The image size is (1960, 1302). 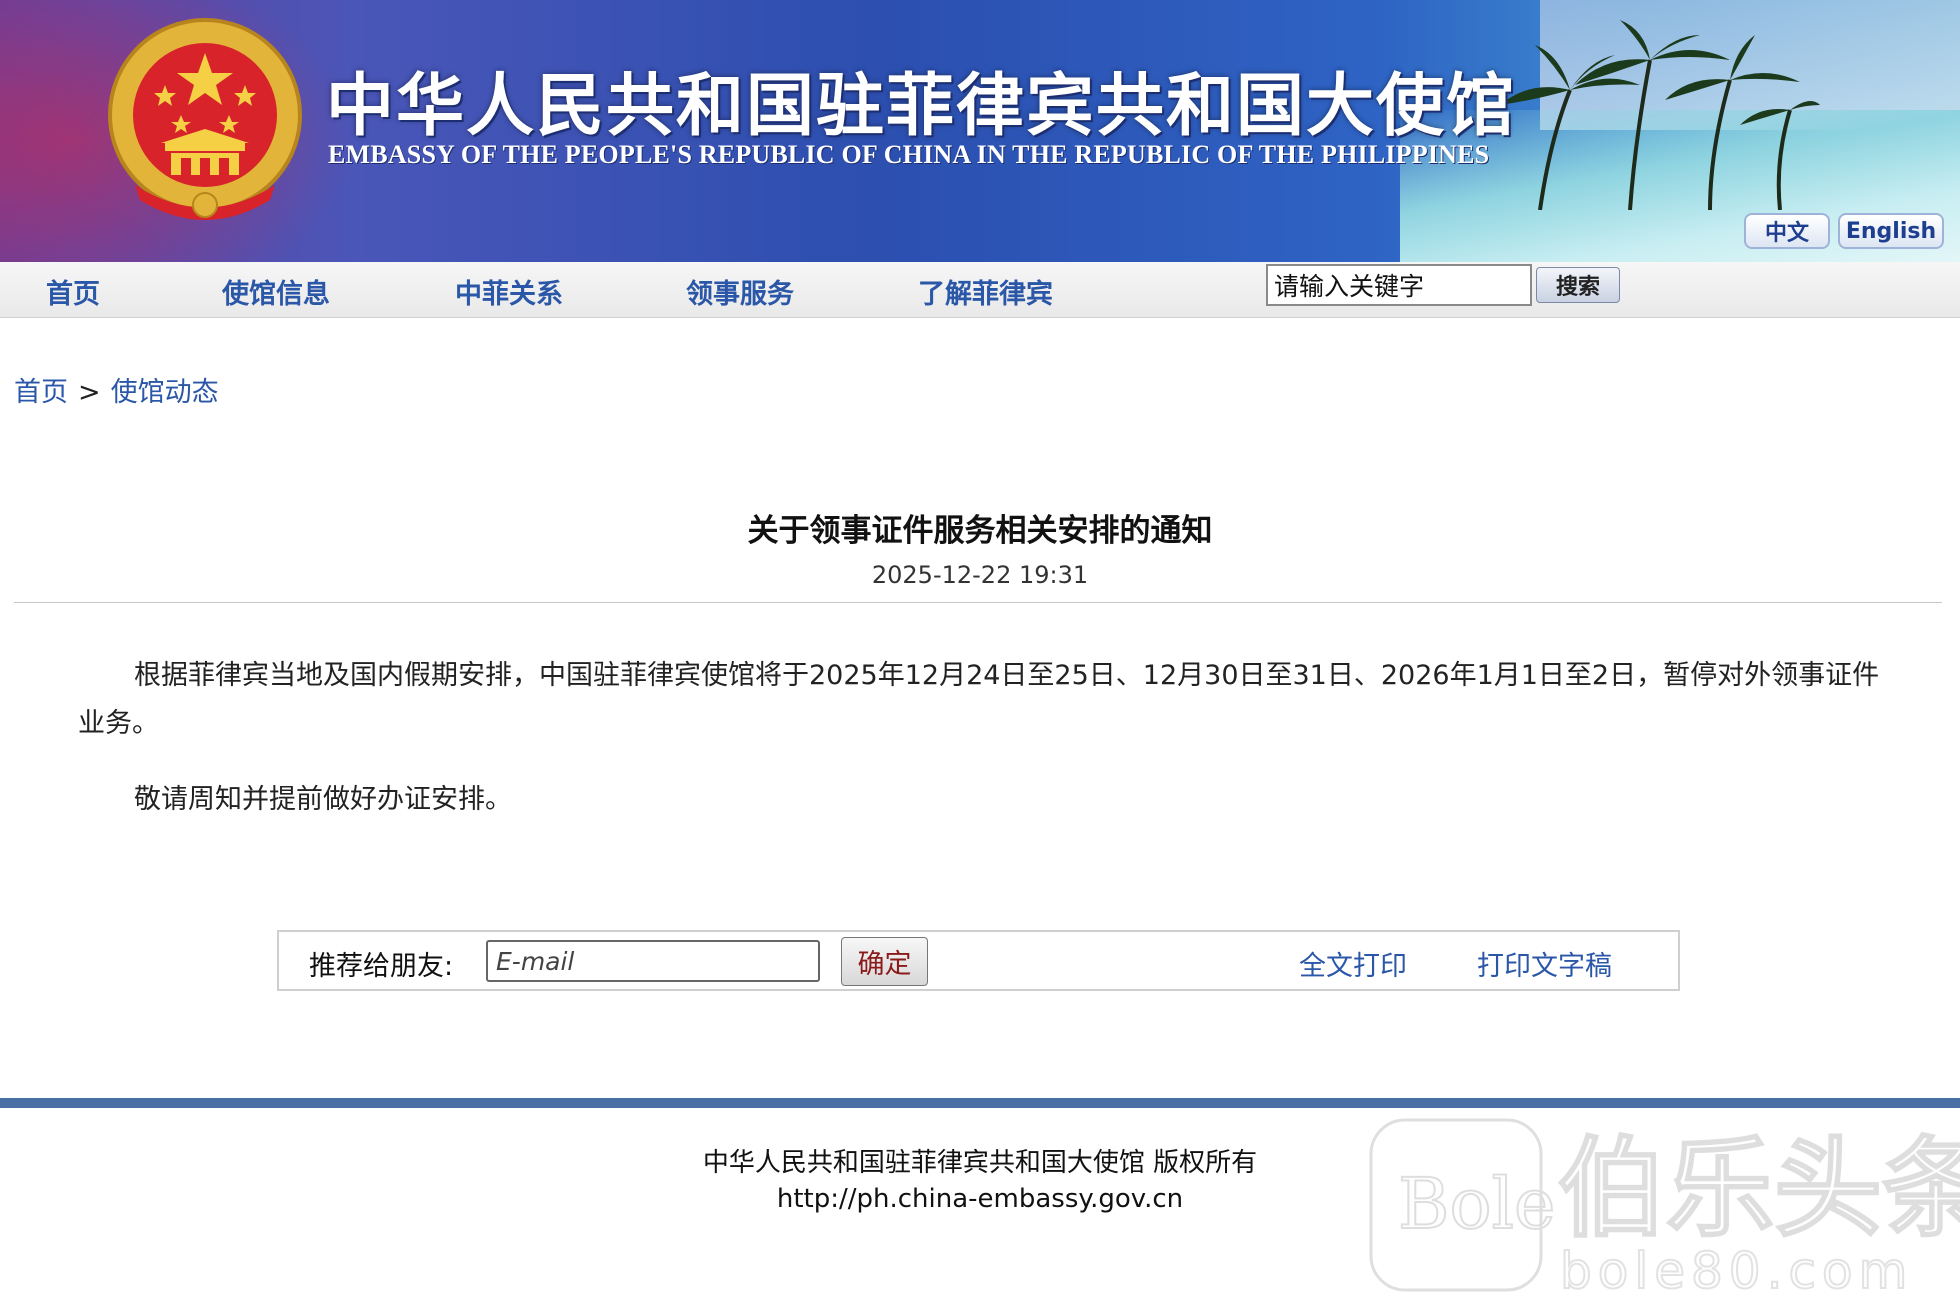 What do you see at coordinates (1476, 1204) in the screenshot?
I see `watermark-logo-text: Bole` at bounding box center [1476, 1204].